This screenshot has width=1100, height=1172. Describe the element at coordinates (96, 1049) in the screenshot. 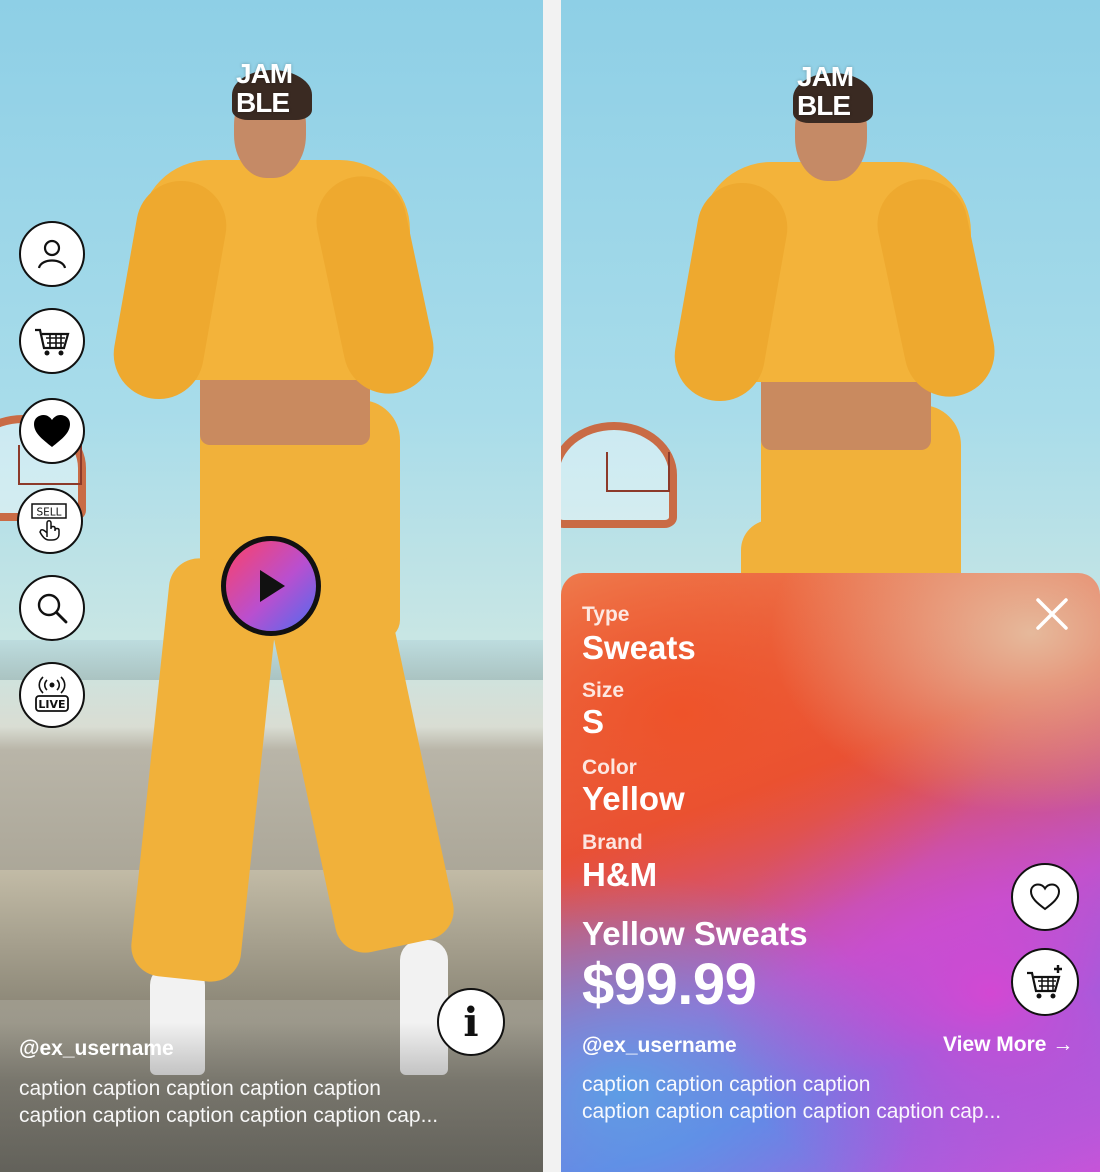

I see `username: @ex_username` at that location.